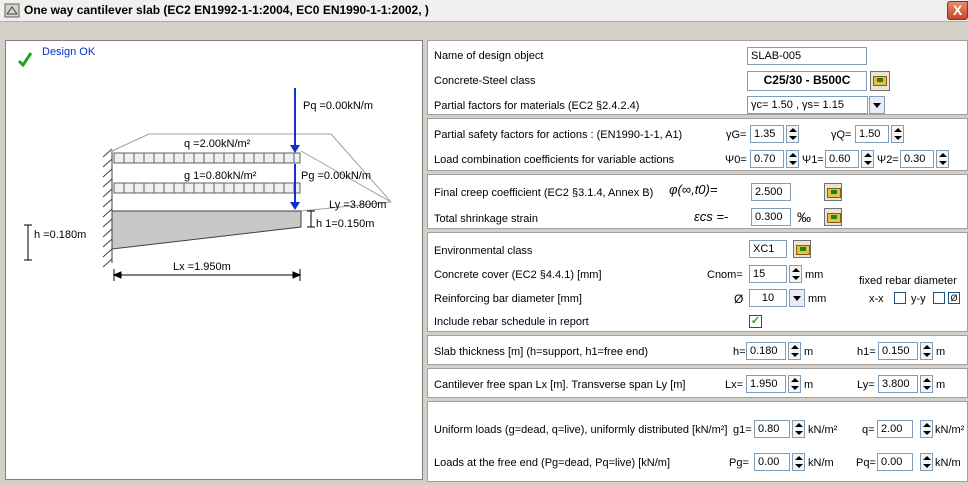 The width and height of the screenshot is (968, 485). What do you see at coordinates (336, 176) in the screenshot?
I see `pg-label: Pg =0.00kN/m` at bounding box center [336, 176].